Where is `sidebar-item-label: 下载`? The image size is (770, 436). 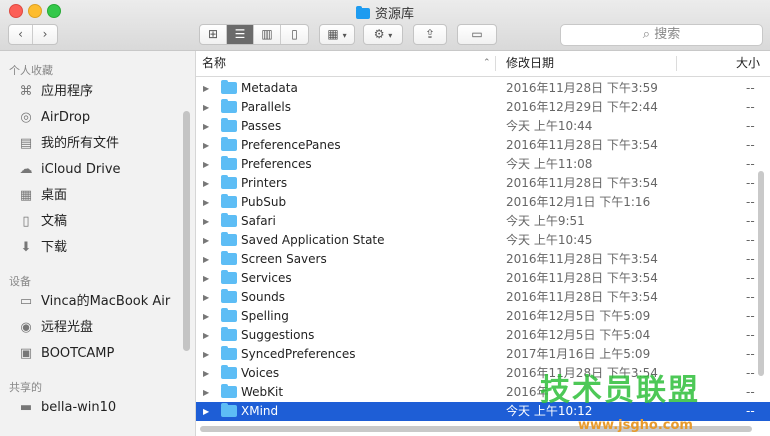 sidebar-item-label: 下载 is located at coordinates (54, 247).